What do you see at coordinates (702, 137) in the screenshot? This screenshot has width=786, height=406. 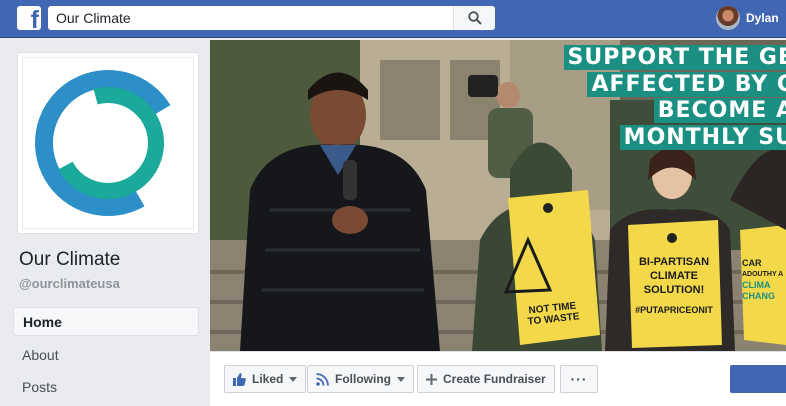 I see `banner-line-4: MONTHLY SU` at bounding box center [702, 137].